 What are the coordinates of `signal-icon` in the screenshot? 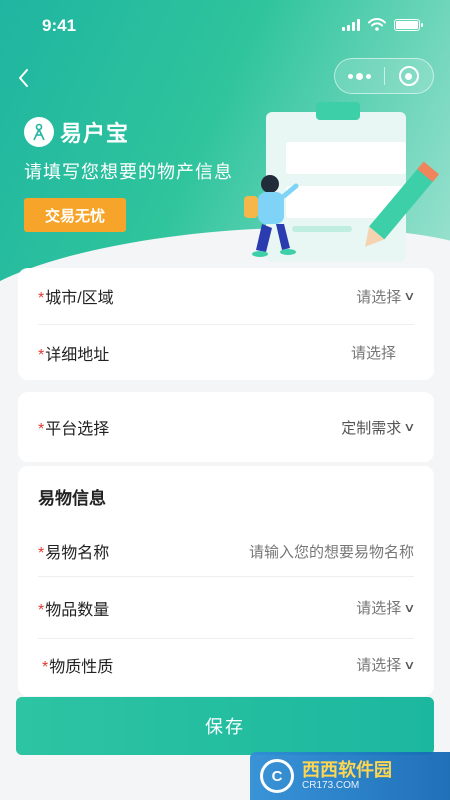 It's located at (351, 24).